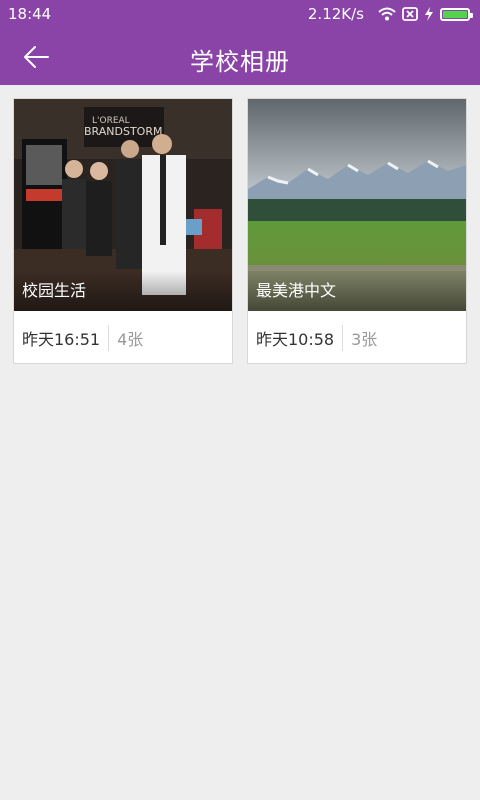 The height and width of the screenshot is (800, 480). I want to click on sim-blocked-icon, so click(410, 14).